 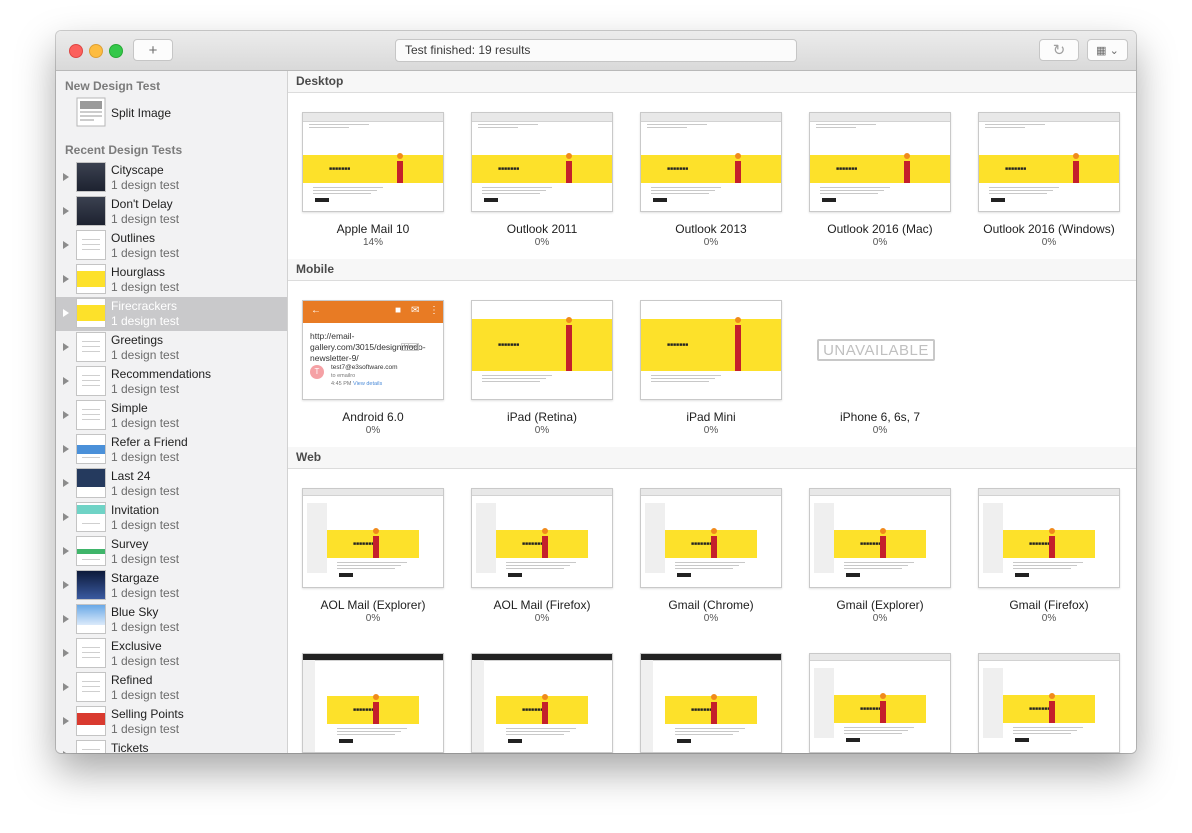 What do you see at coordinates (316, 310) in the screenshot?
I see `back-arrow-icon: ←` at bounding box center [316, 310].